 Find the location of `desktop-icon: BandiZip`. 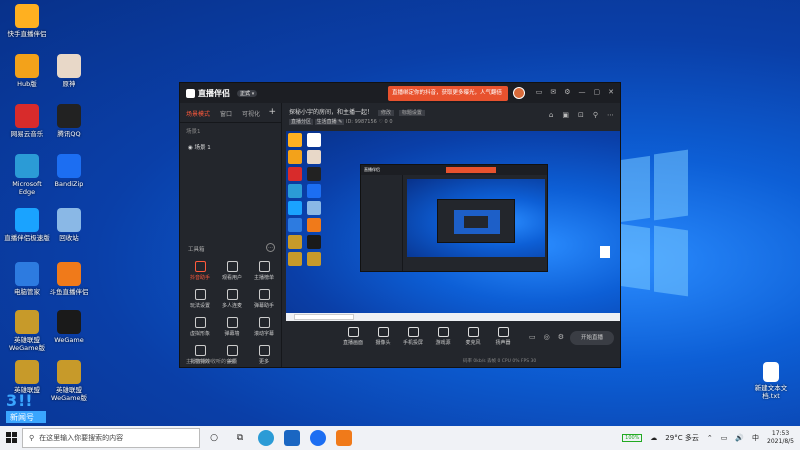

desktop-icon: BandiZip is located at coordinates (69, 171).